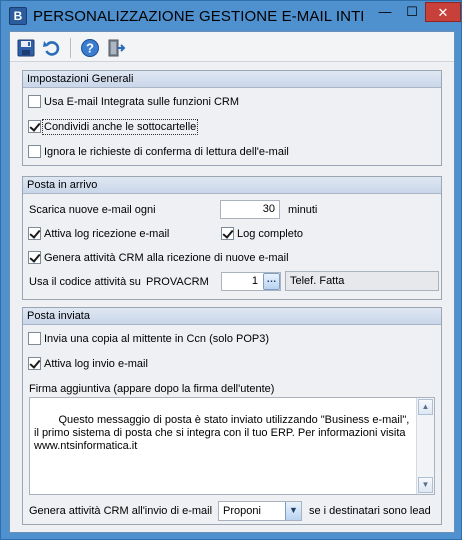 This screenshot has width=462, height=540. What do you see at coordinates (425, 485) in the screenshot?
I see `scroll-down-icon: ▼` at bounding box center [425, 485].